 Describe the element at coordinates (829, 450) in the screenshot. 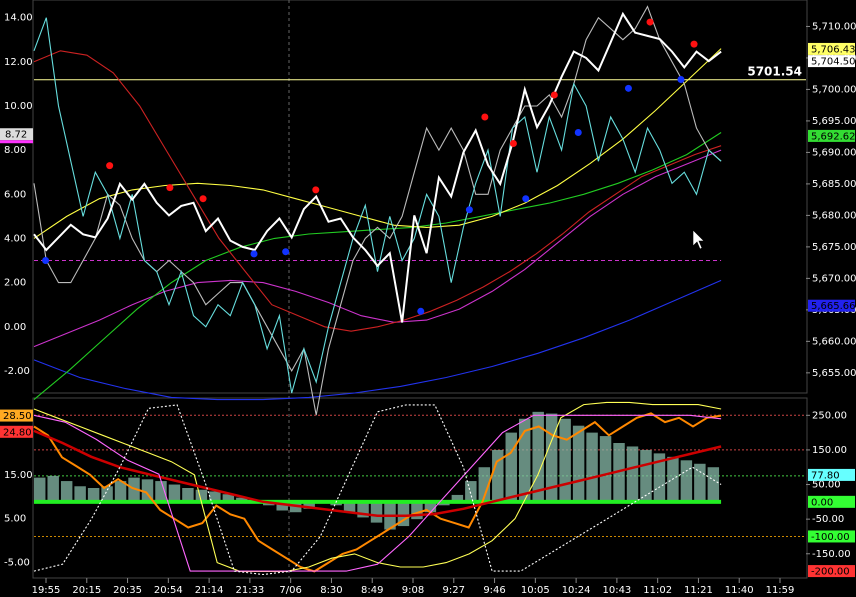

I see `osc-right-axis-tick-1: 150.00` at that location.